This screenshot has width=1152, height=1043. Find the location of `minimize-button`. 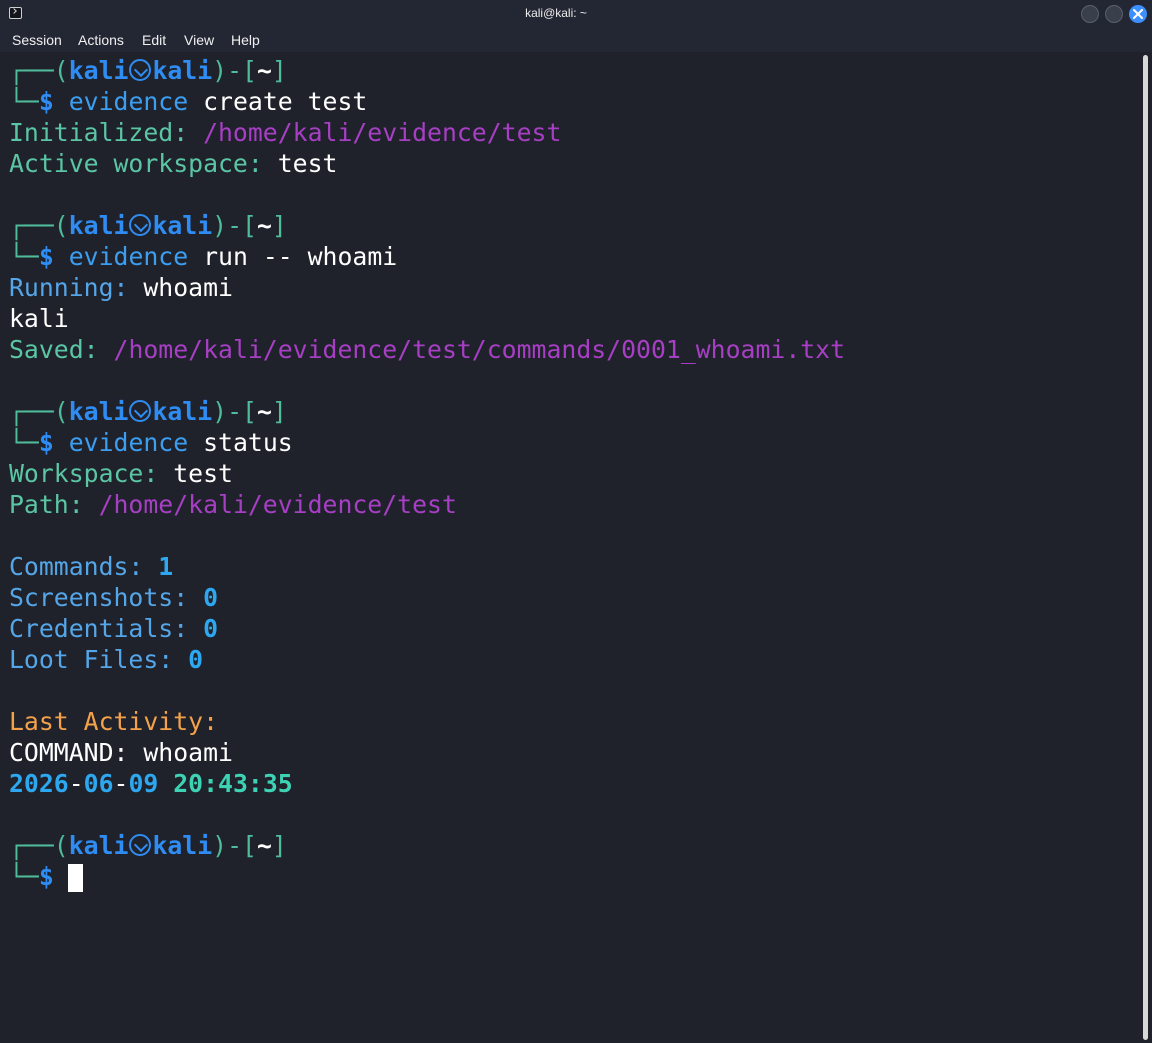

minimize-button is located at coordinates (1090, 14).